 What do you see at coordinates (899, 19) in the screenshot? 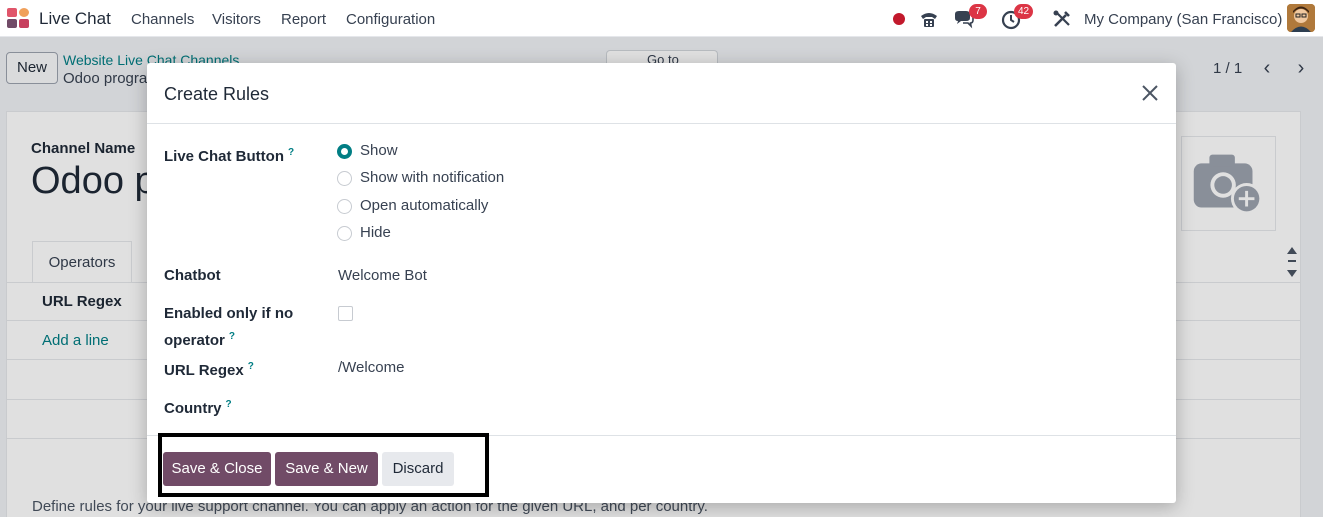
I see `status-dot-icon` at bounding box center [899, 19].